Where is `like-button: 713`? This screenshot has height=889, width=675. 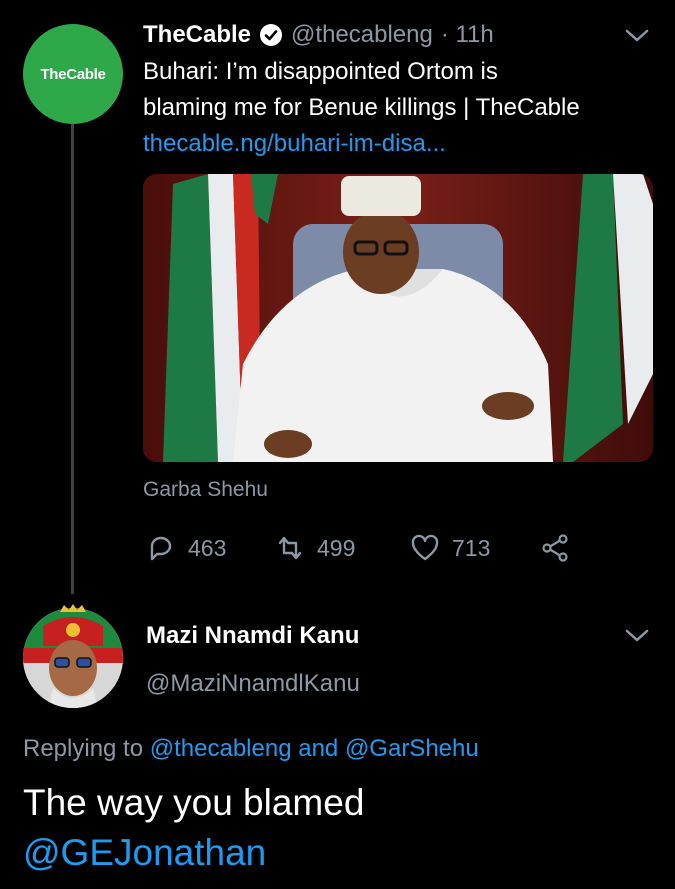 like-button: 713 is located at coordinates (450, 548).